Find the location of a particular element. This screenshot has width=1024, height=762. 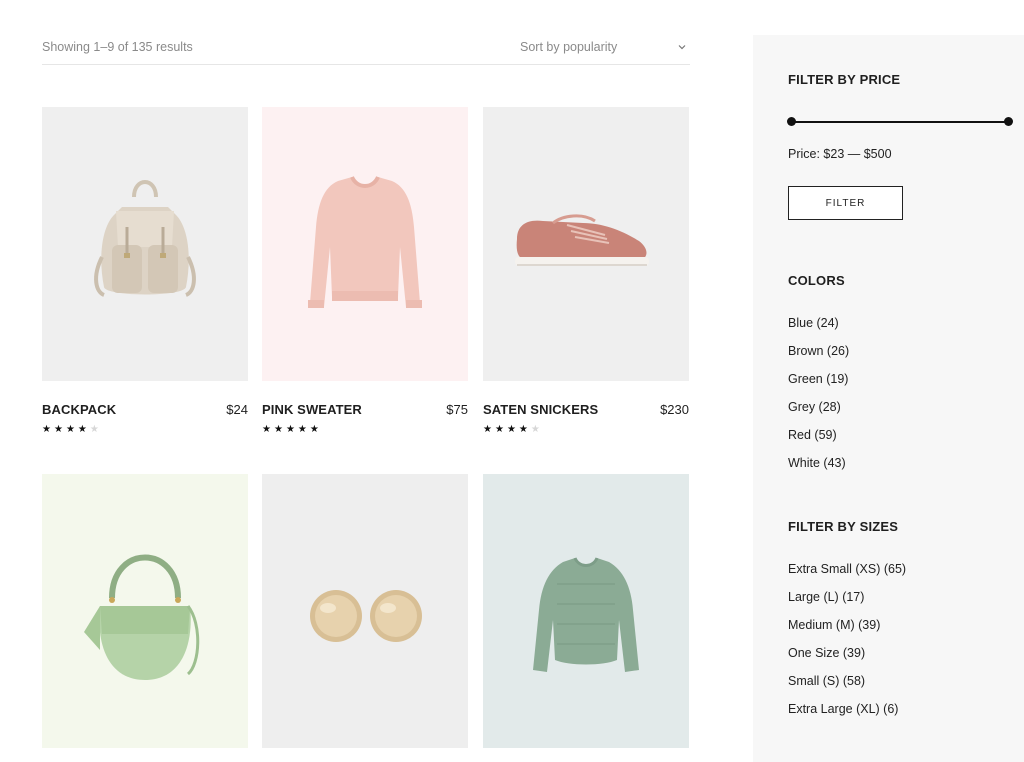

price-slider-min-handle is located at coordinates (791, 121).